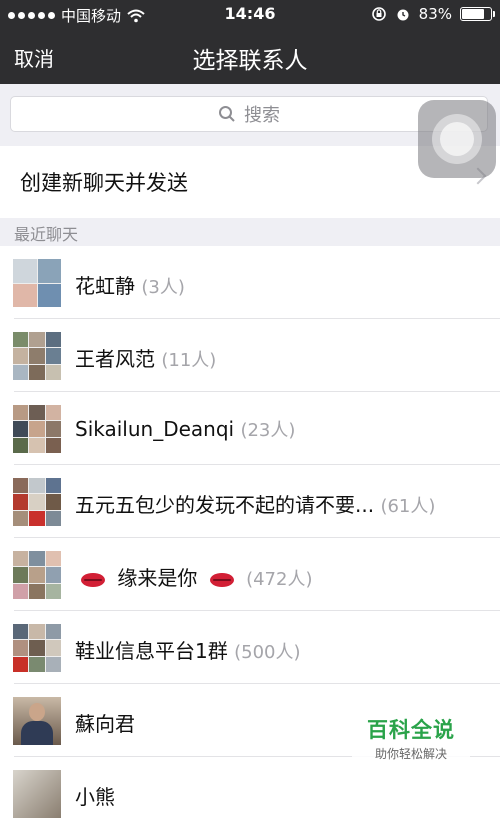 This screenshot has height=830, width=500. Describe the element at coordinates (403, 15) in the screenshot. I see `alarm-icon` at that location.